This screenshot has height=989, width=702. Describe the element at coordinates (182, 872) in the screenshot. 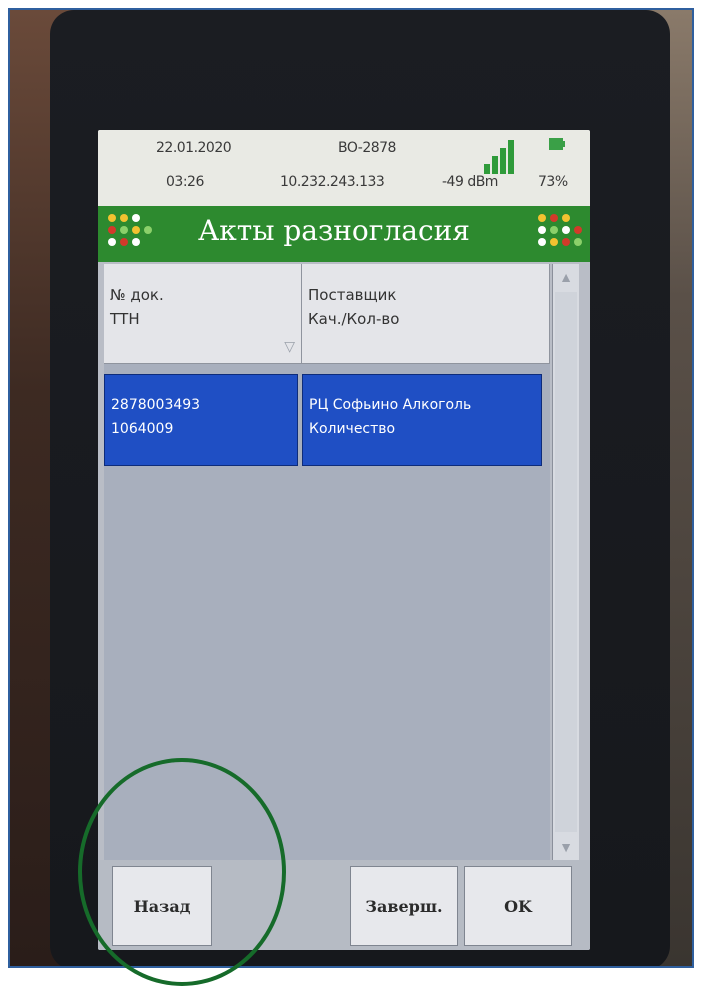

I see `annotation-circle` at that location.